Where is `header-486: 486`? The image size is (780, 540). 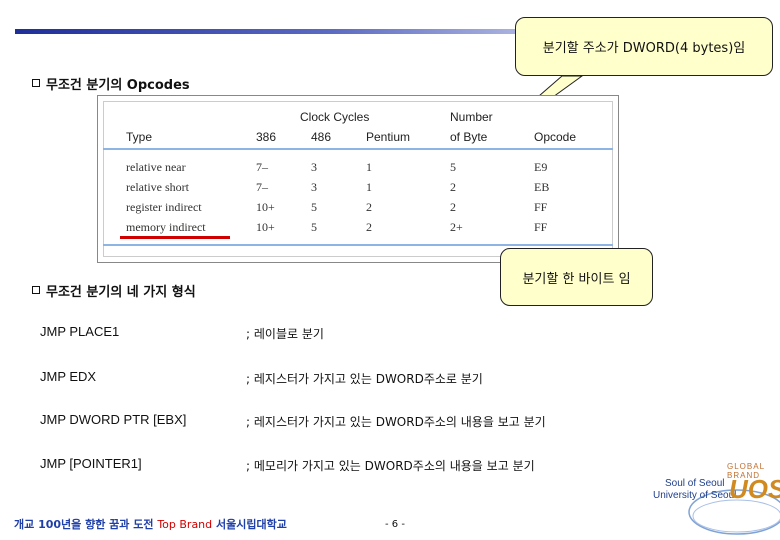
header-486: 486 is located at coordinates (321, 137).